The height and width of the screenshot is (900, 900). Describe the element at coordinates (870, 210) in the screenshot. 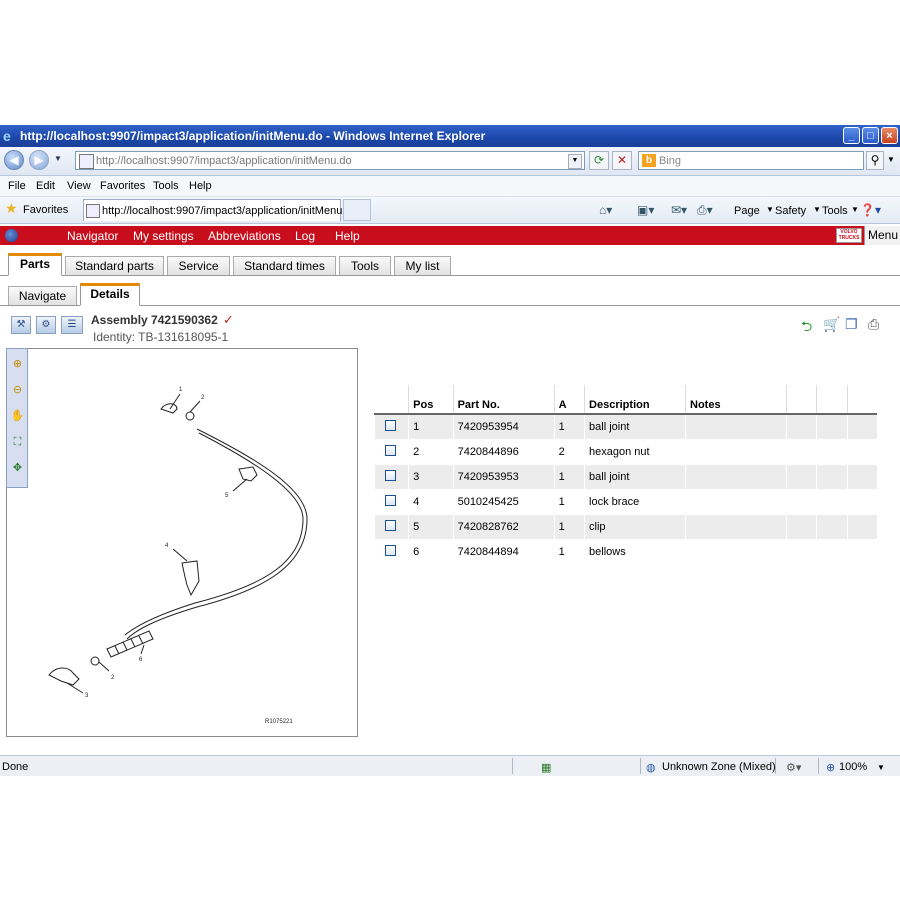

I see `help-icon: ❓▾` at that location.